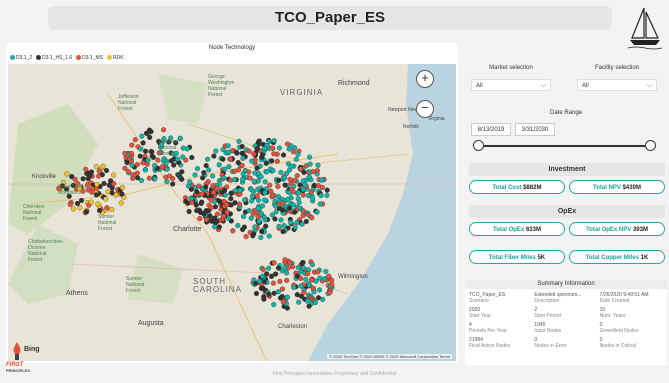  I want to click on date-range-slider-start-handle, so click(478, 145).